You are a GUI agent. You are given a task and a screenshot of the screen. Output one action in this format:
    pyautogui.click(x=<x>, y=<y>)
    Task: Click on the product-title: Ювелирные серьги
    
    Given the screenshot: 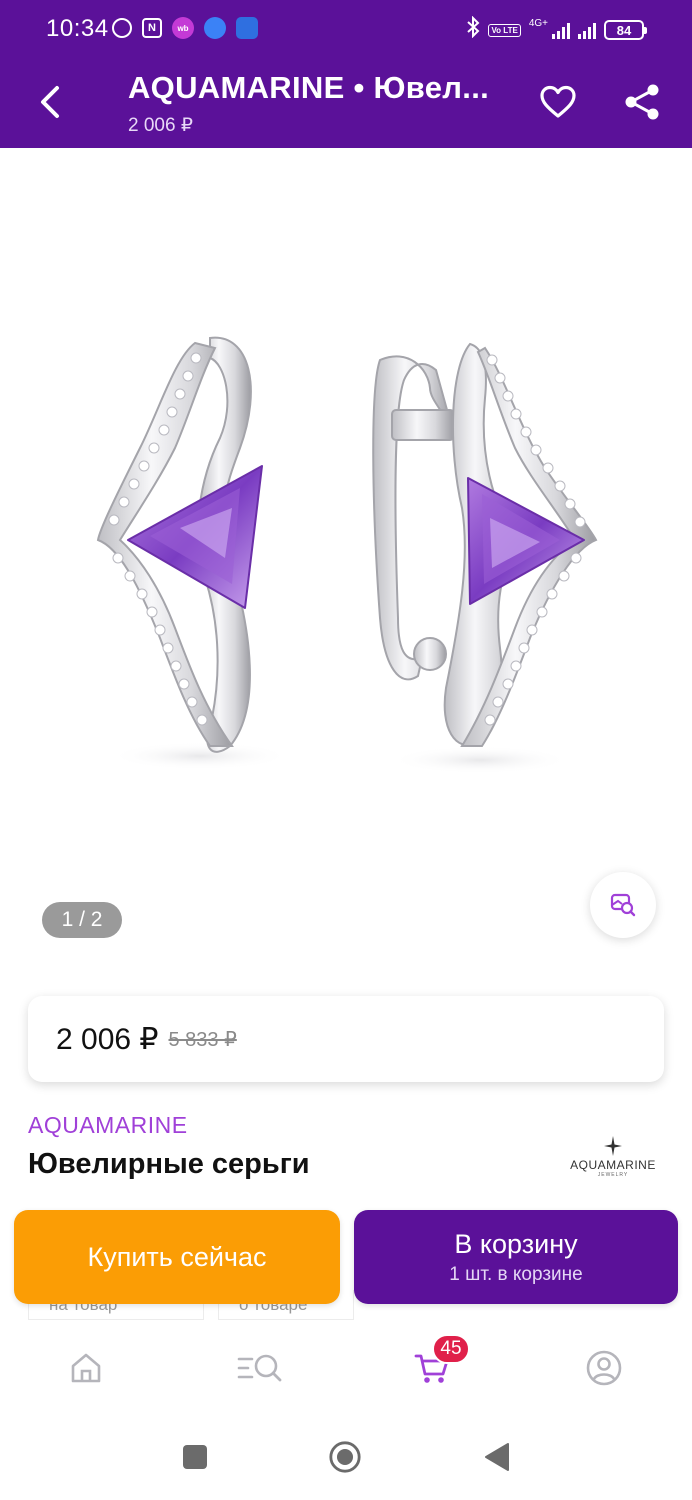 What is the action you would take?
    pyautogui.click(x=169, y=1164)
    